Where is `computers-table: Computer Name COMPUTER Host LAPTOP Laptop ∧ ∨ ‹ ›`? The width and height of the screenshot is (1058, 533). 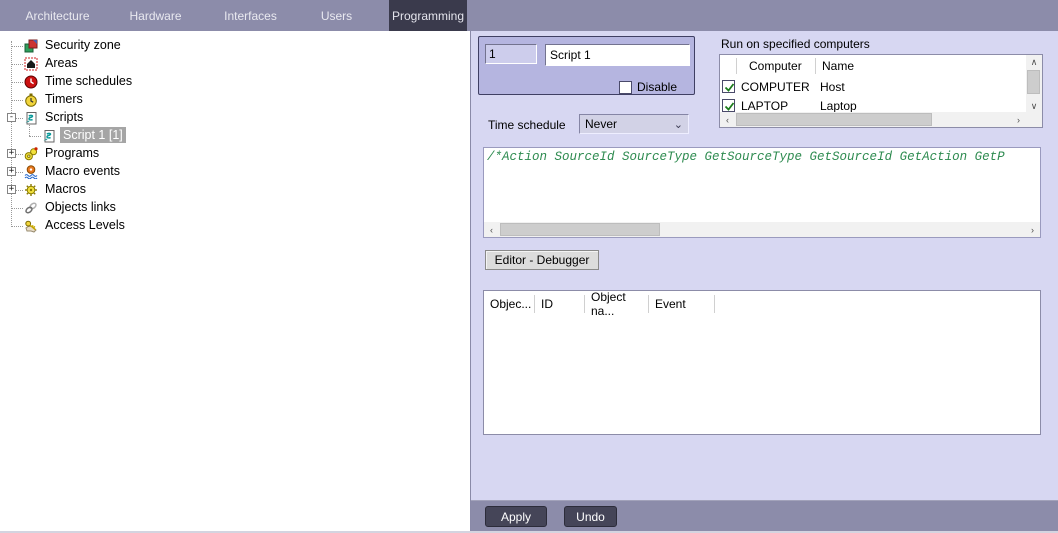
computers-table: Computer Name COMPUTER Host LAPTOP Laptop ∧ ∨ ‹ › is located at coordinates (881, 91).